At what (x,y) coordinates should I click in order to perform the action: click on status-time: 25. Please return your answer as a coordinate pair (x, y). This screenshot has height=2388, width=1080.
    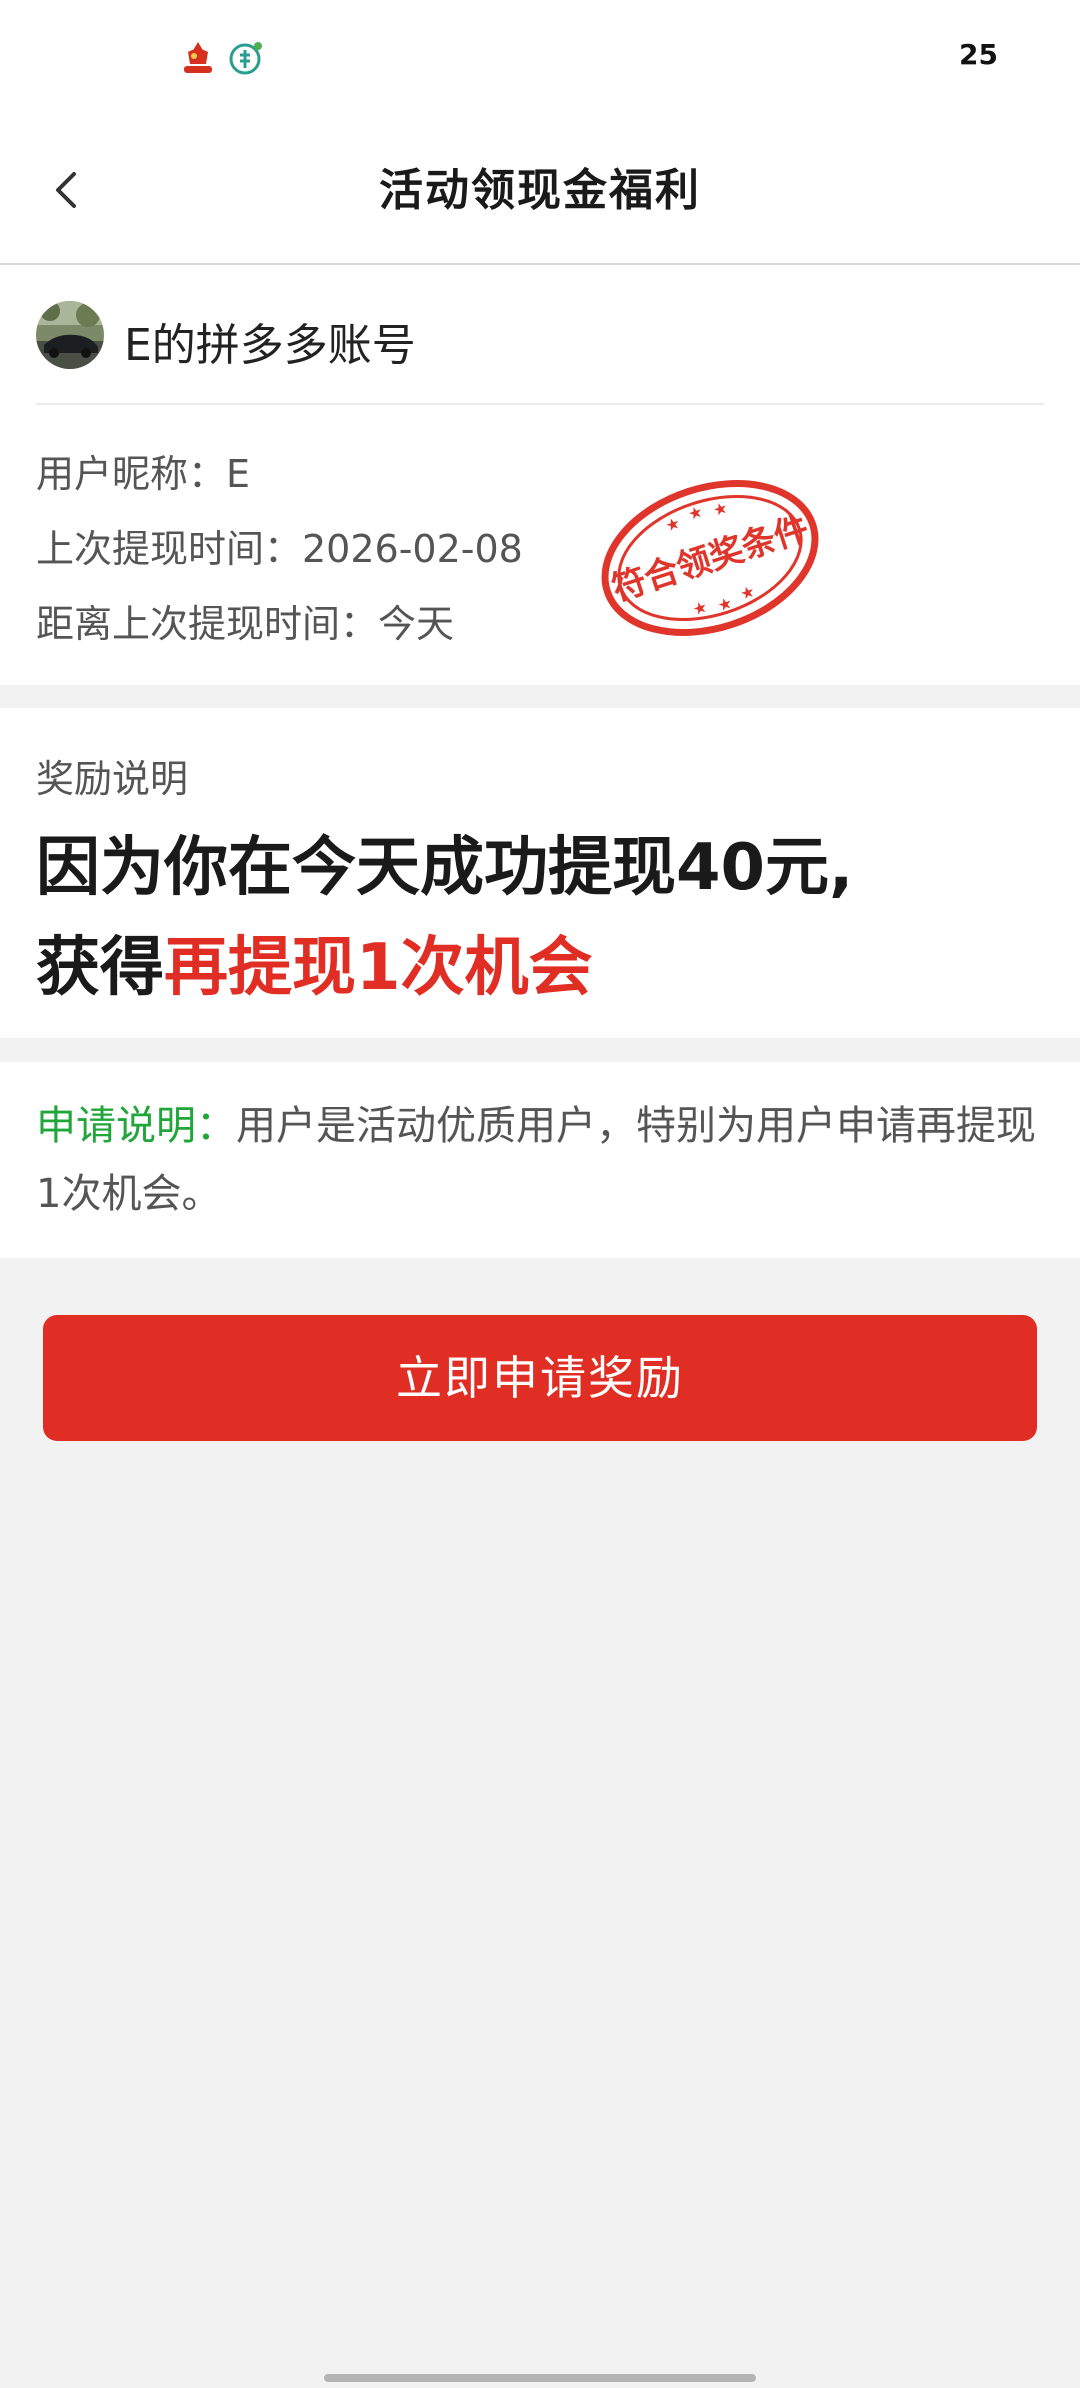
    Looking at the image, I should click on (978, 54).